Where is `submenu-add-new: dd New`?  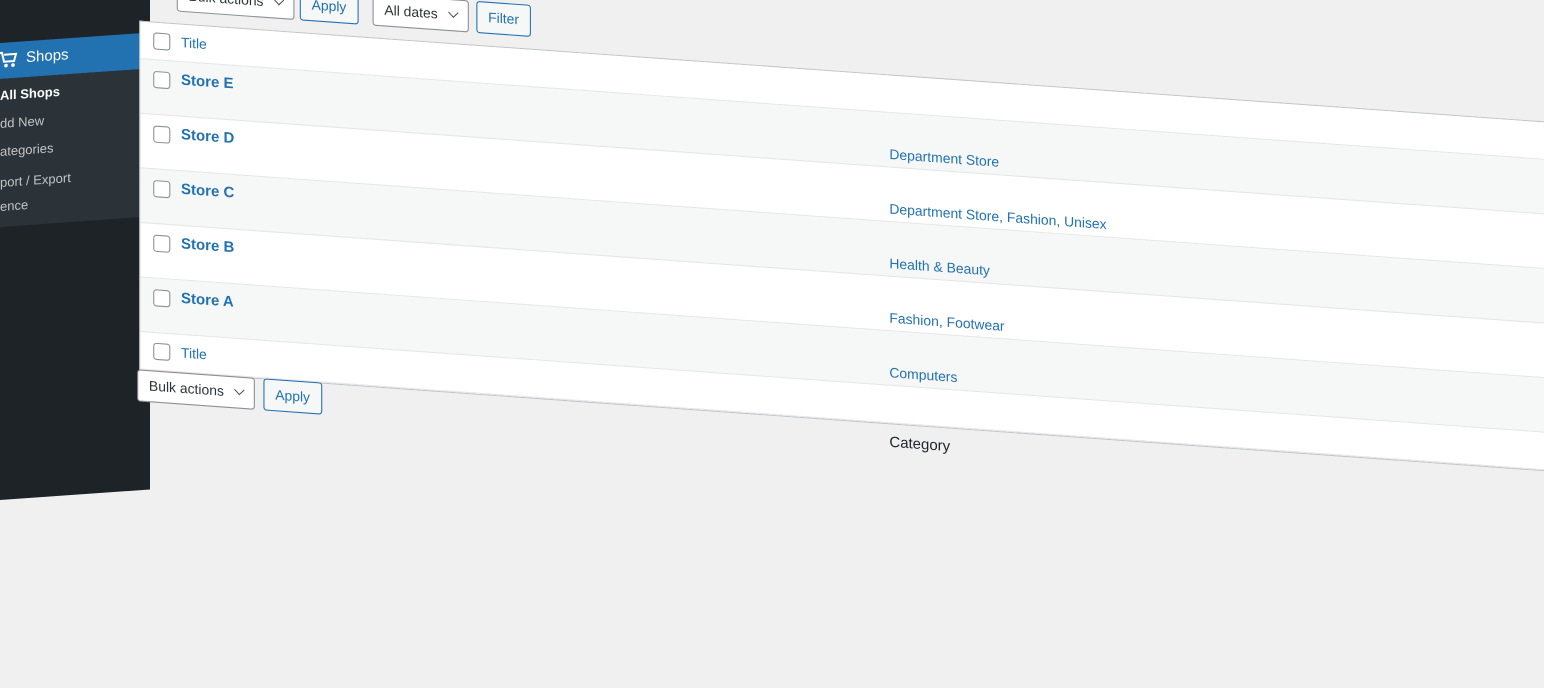 submenu-add-new: dd New is located at coordinates (22, 122).